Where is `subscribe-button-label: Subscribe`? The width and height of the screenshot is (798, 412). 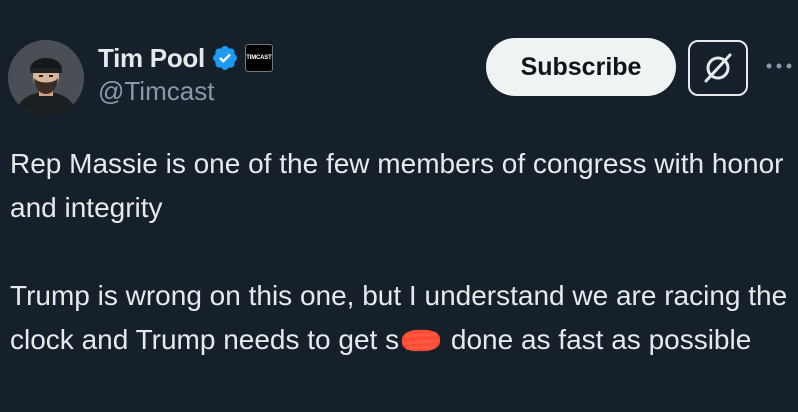 subscribe-button-label: Subscribe is located at coordinates (581, 66).